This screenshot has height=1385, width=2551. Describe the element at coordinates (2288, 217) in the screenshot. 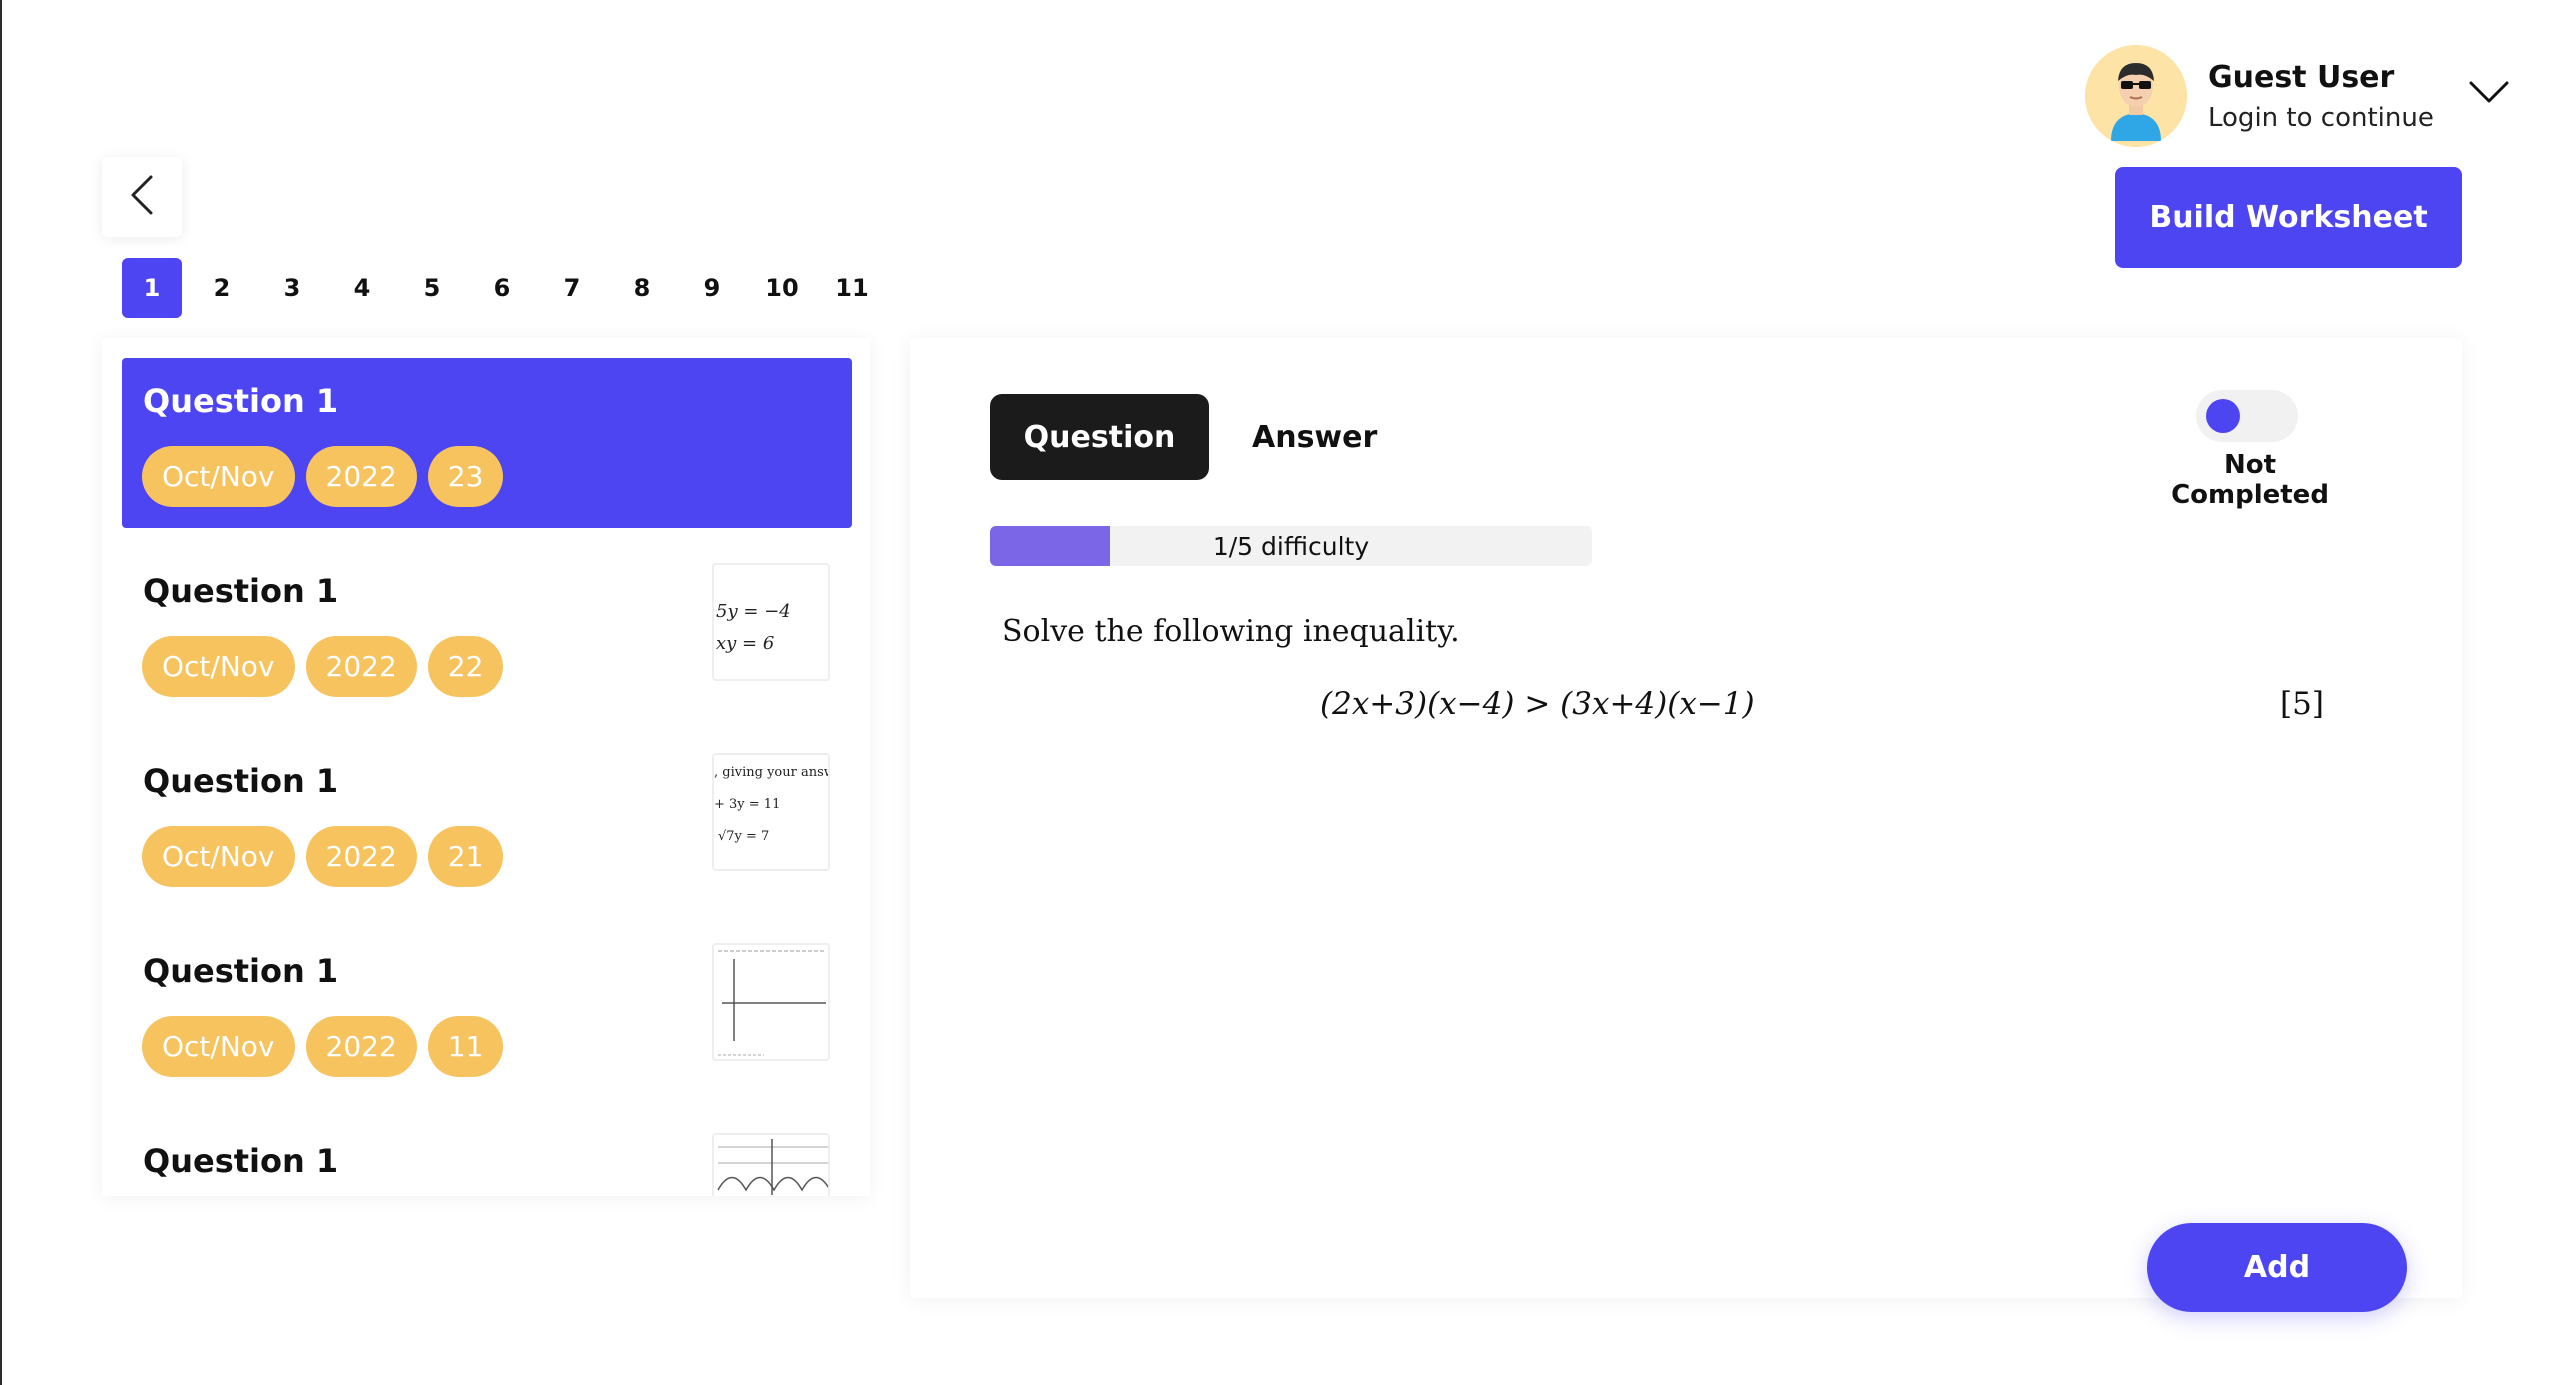

I see `build-worksheet-button: Build Worksheet` at that location.